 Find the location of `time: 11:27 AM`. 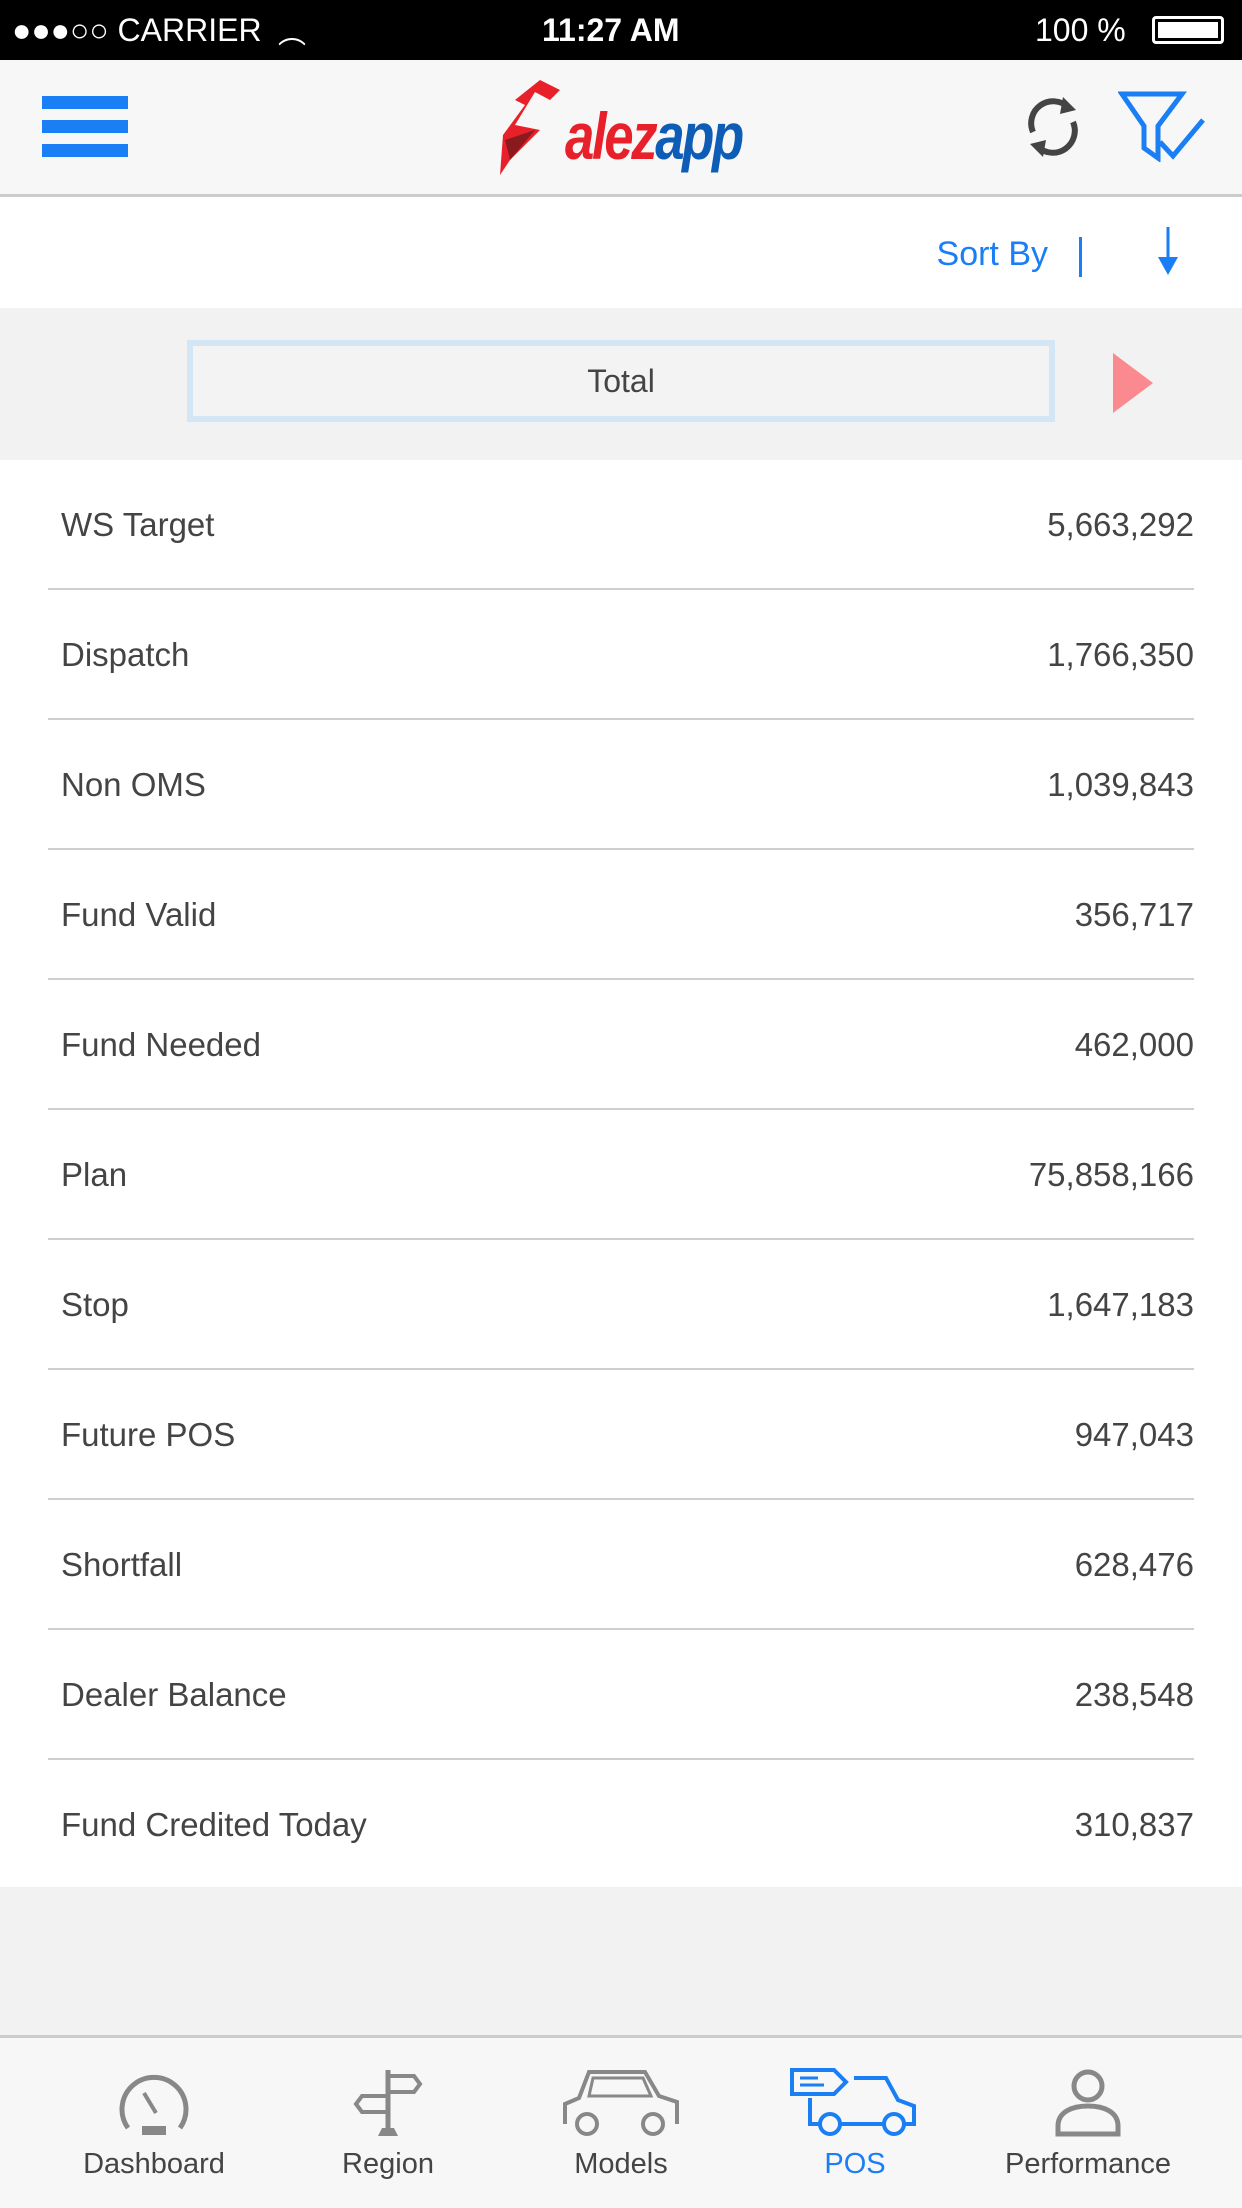

time: 11:27 AM is located at coordinates (611, 30).